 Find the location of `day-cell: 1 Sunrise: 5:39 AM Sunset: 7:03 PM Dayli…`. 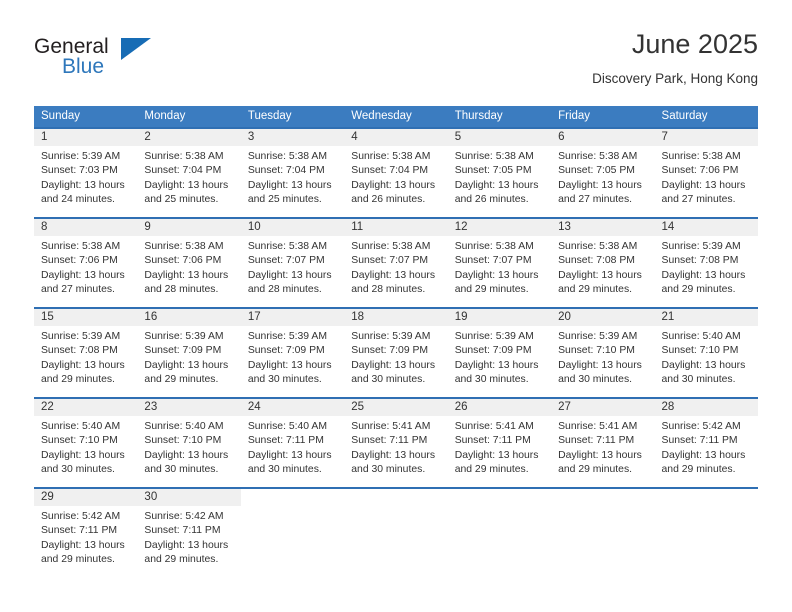

day-cell: 1 Sunrise: 5:39 AM Sunset: 7:03 PM Dayli… is located at coordinates (86, 172).